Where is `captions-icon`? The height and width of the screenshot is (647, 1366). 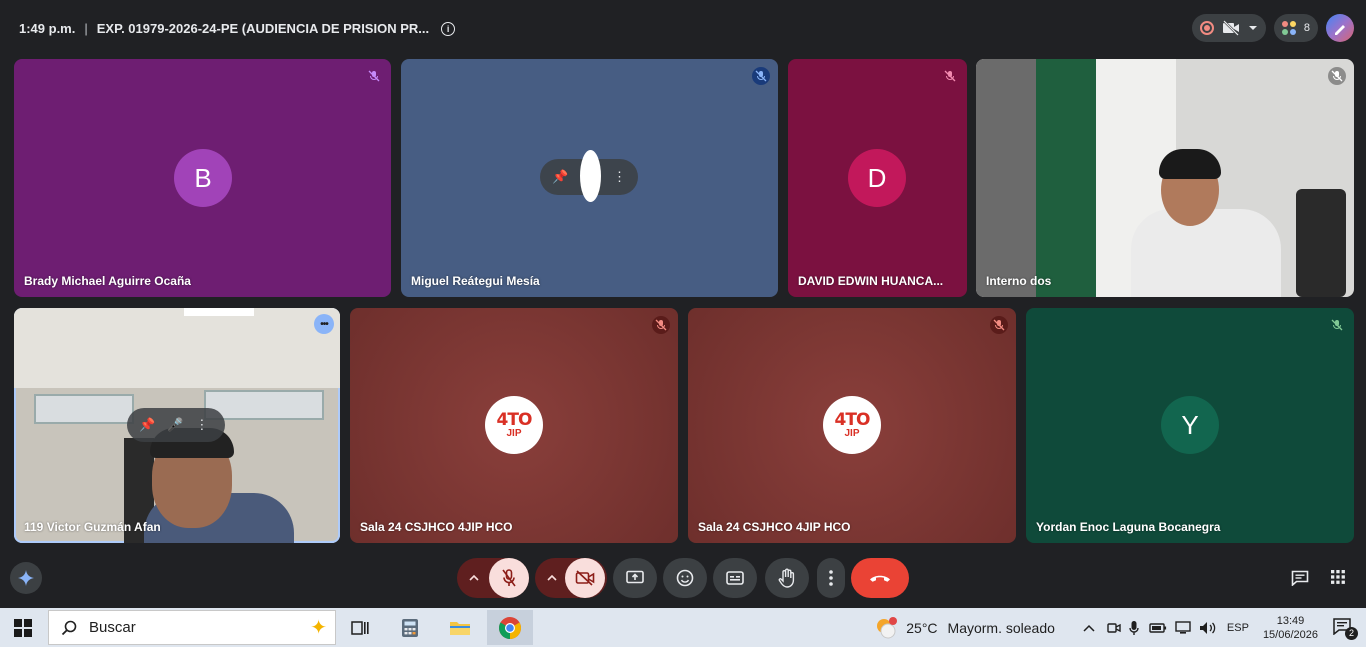 captions-icon is located at coordinates (735, 578).